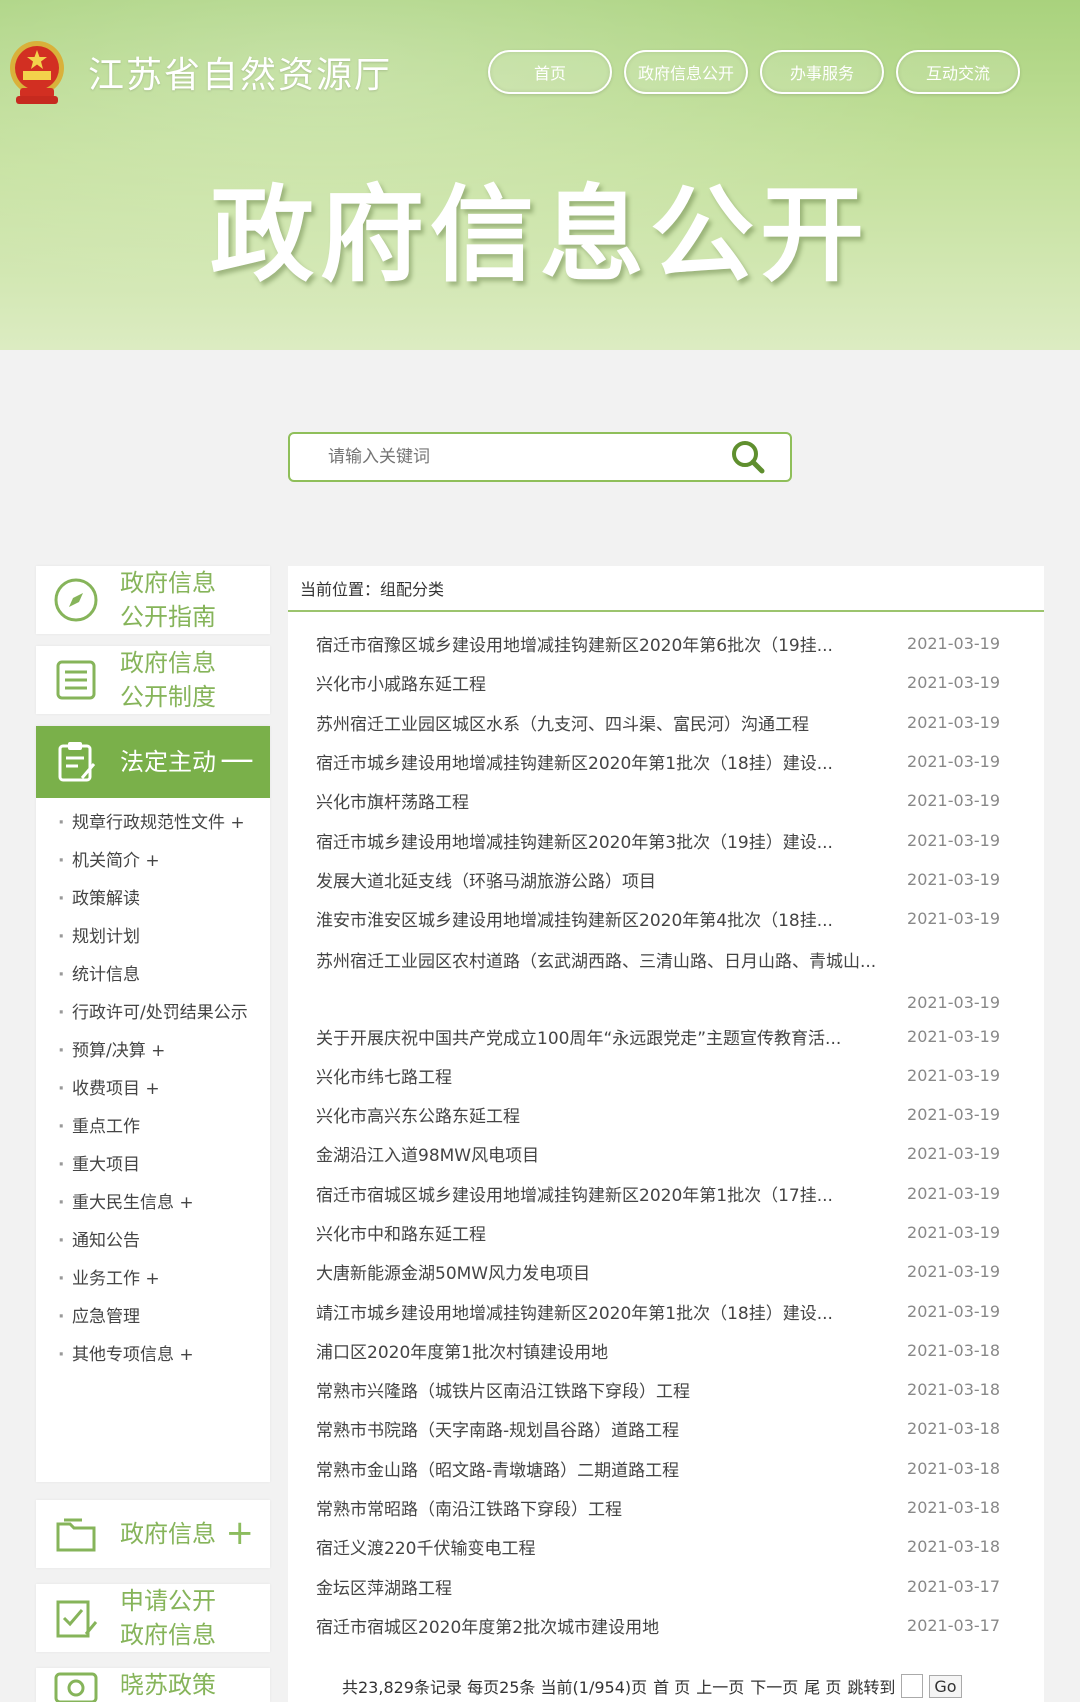 This screenshot has height=1702, width=1080. I want to click on article-title-link: 兴化市旗杆荡路工程, so click(608, 800).